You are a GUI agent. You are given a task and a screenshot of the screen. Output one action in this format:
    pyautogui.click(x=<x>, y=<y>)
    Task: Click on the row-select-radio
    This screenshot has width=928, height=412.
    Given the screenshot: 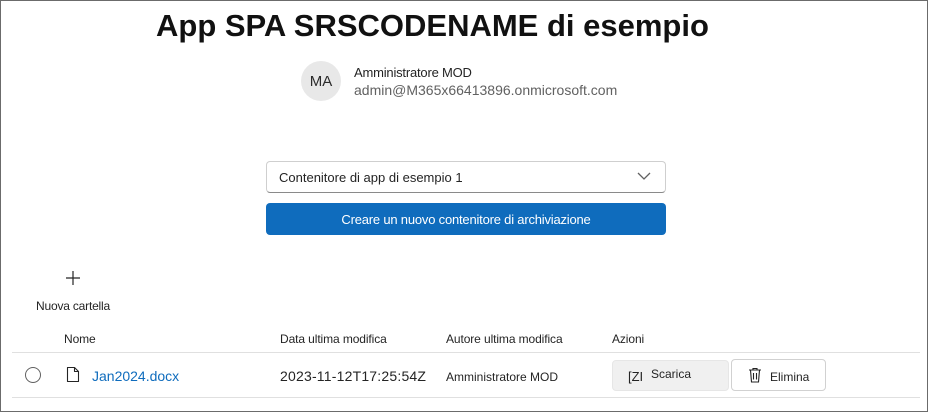 What is the action you would take?
    pyautogui.click(x=33, y=375)
    